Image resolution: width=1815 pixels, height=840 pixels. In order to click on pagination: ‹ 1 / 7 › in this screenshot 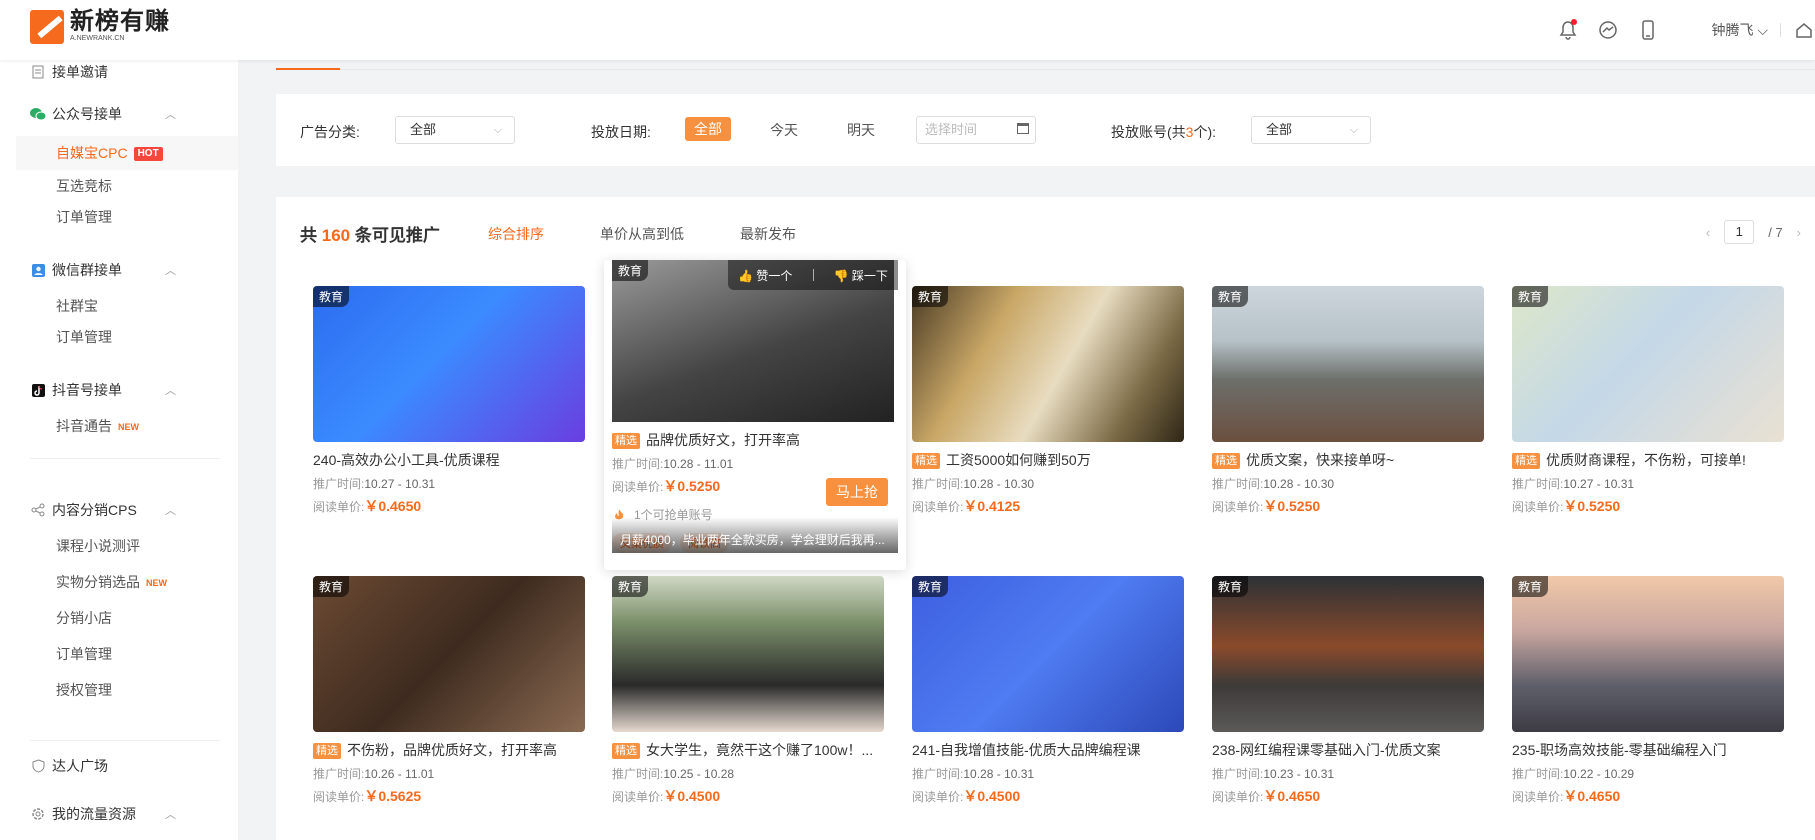, I will do `click(1753, 232)`.